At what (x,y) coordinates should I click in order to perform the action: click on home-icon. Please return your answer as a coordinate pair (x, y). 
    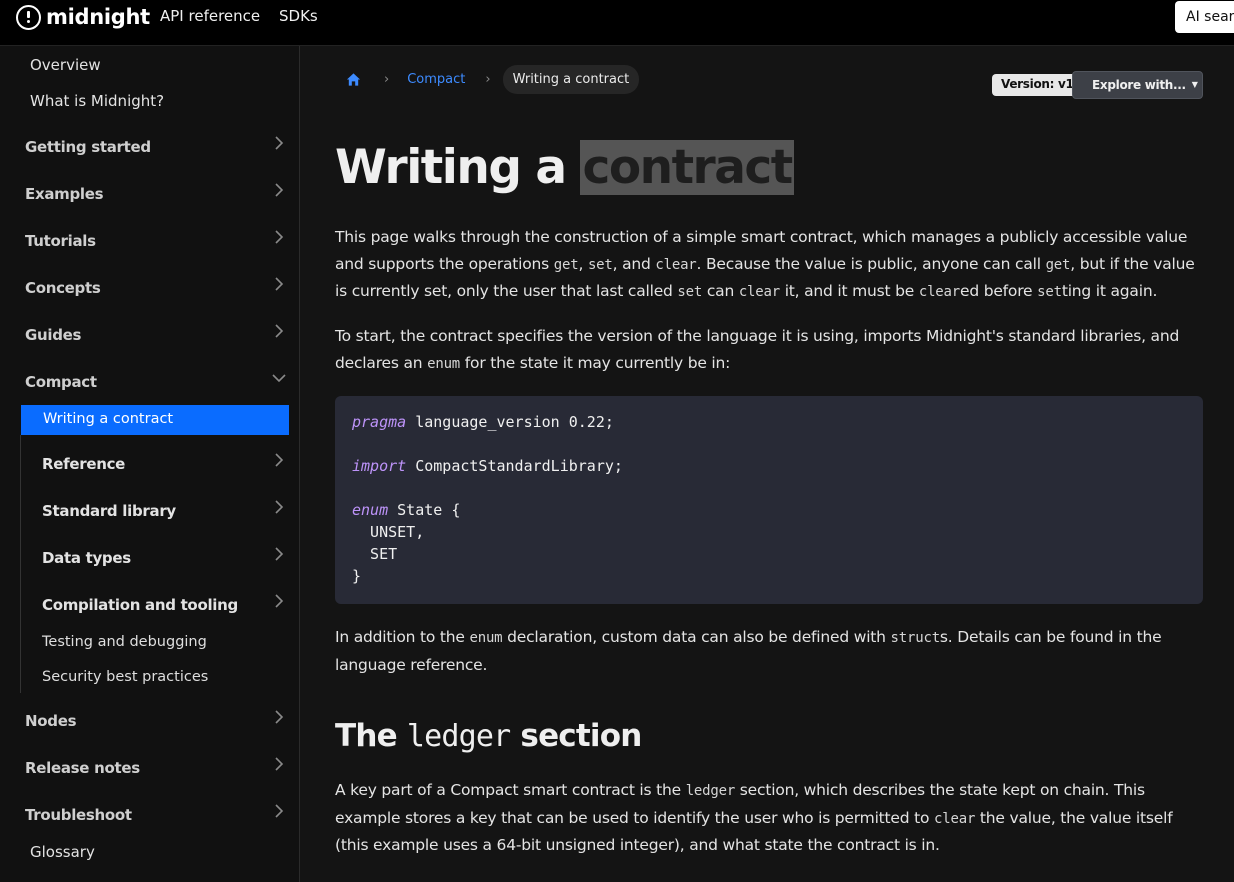
    Looking at the image, I should click on (353, 79).